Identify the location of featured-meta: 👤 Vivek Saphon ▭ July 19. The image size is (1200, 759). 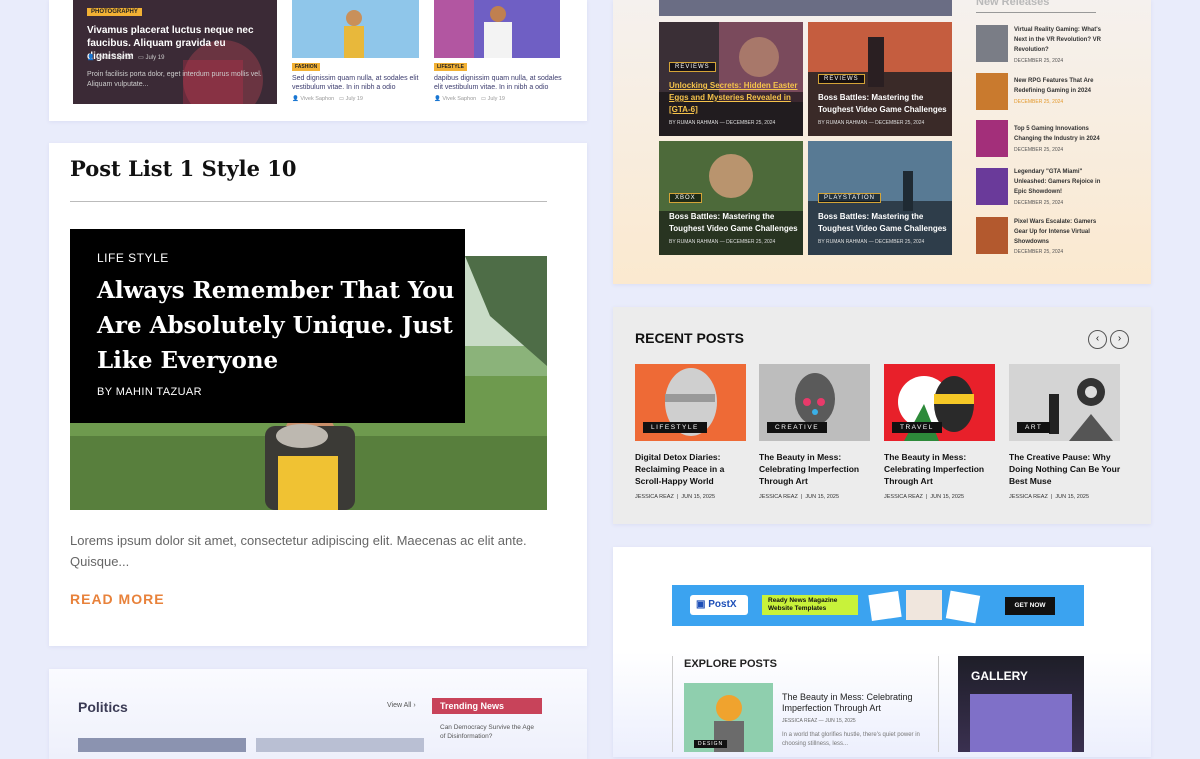
(125, 57).